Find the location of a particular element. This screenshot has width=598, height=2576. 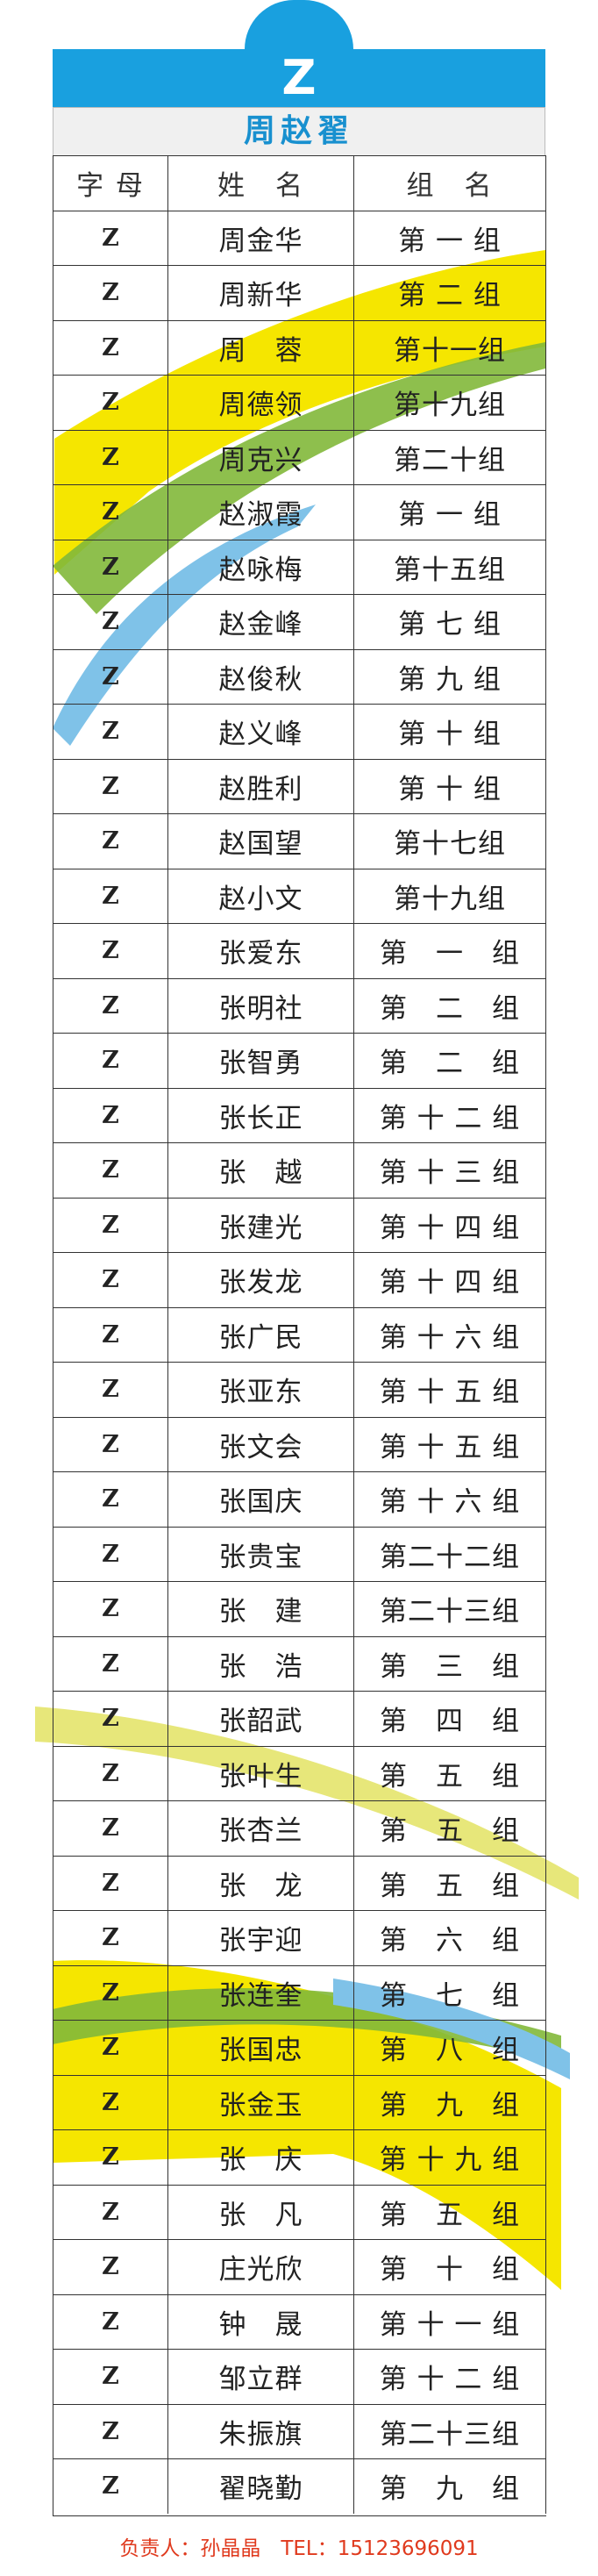

table-row: Z 张国忠第 八 组 is located at coordinates (299, 2047).